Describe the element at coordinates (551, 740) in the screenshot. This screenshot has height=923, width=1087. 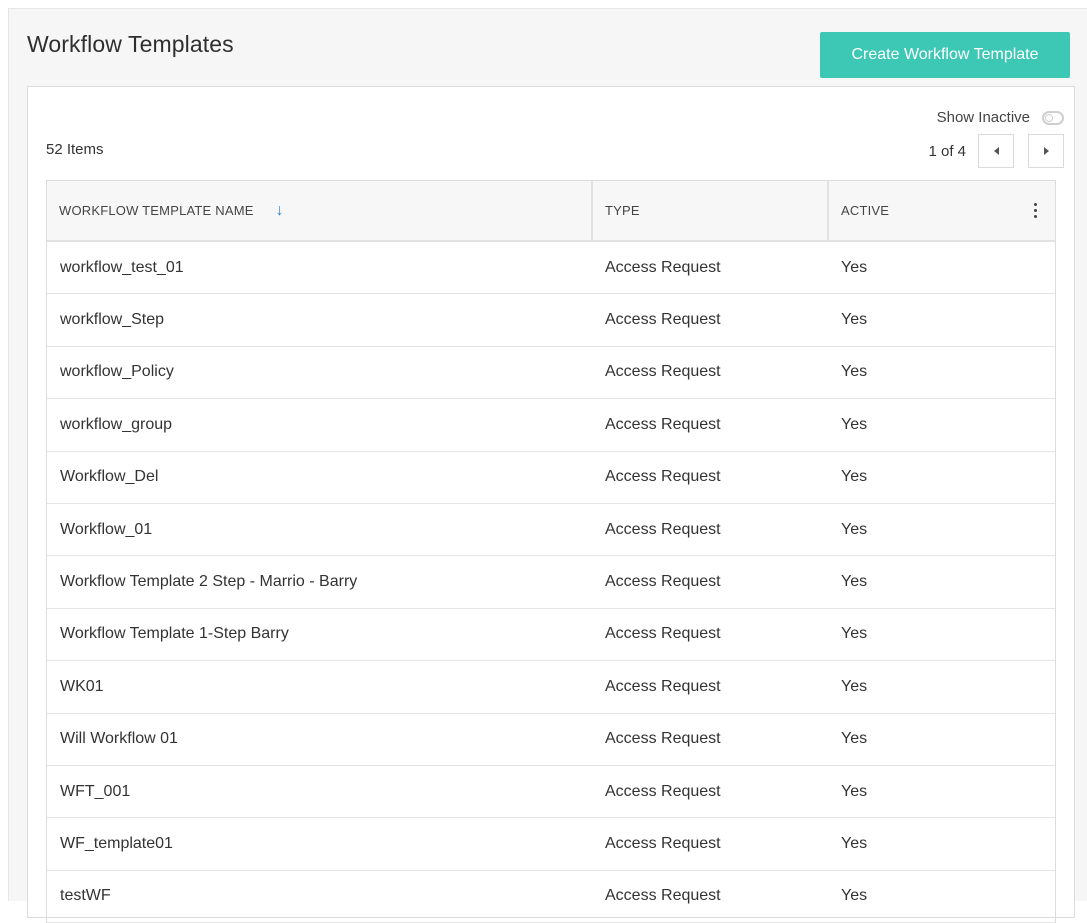
I see `table-row: Will Workflow 01 Access Request Yes` at that location.